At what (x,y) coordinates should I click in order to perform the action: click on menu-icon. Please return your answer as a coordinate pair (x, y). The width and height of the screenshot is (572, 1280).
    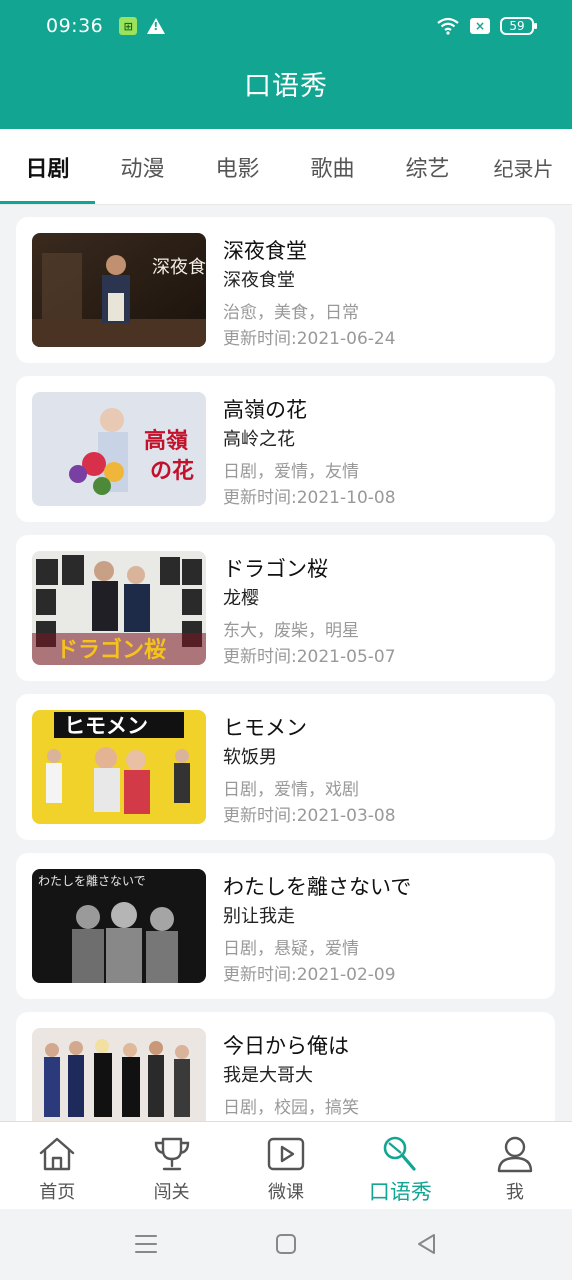
    Looking at the image, I should click on (146, 1244).